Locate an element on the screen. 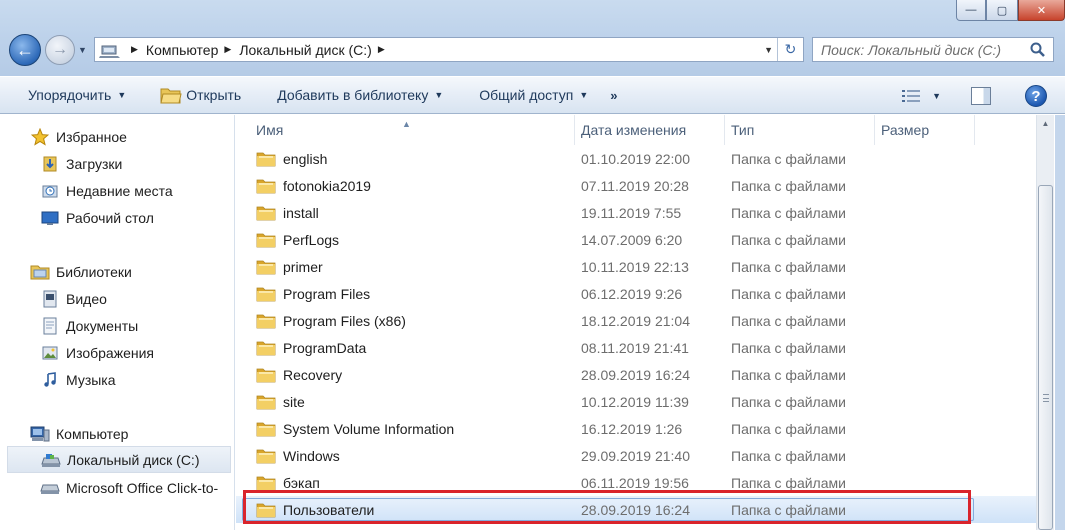 The image size is (1065, 530). computer-icon is located at coordinates (109, 51).